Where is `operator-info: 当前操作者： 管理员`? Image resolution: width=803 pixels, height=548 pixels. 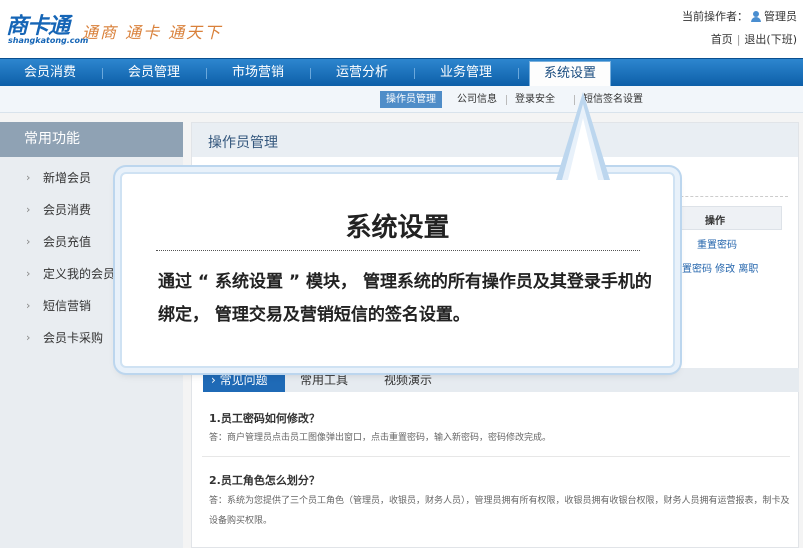 operator-info: 当前操作者： 管理员 is located at coordinates (739, 16).